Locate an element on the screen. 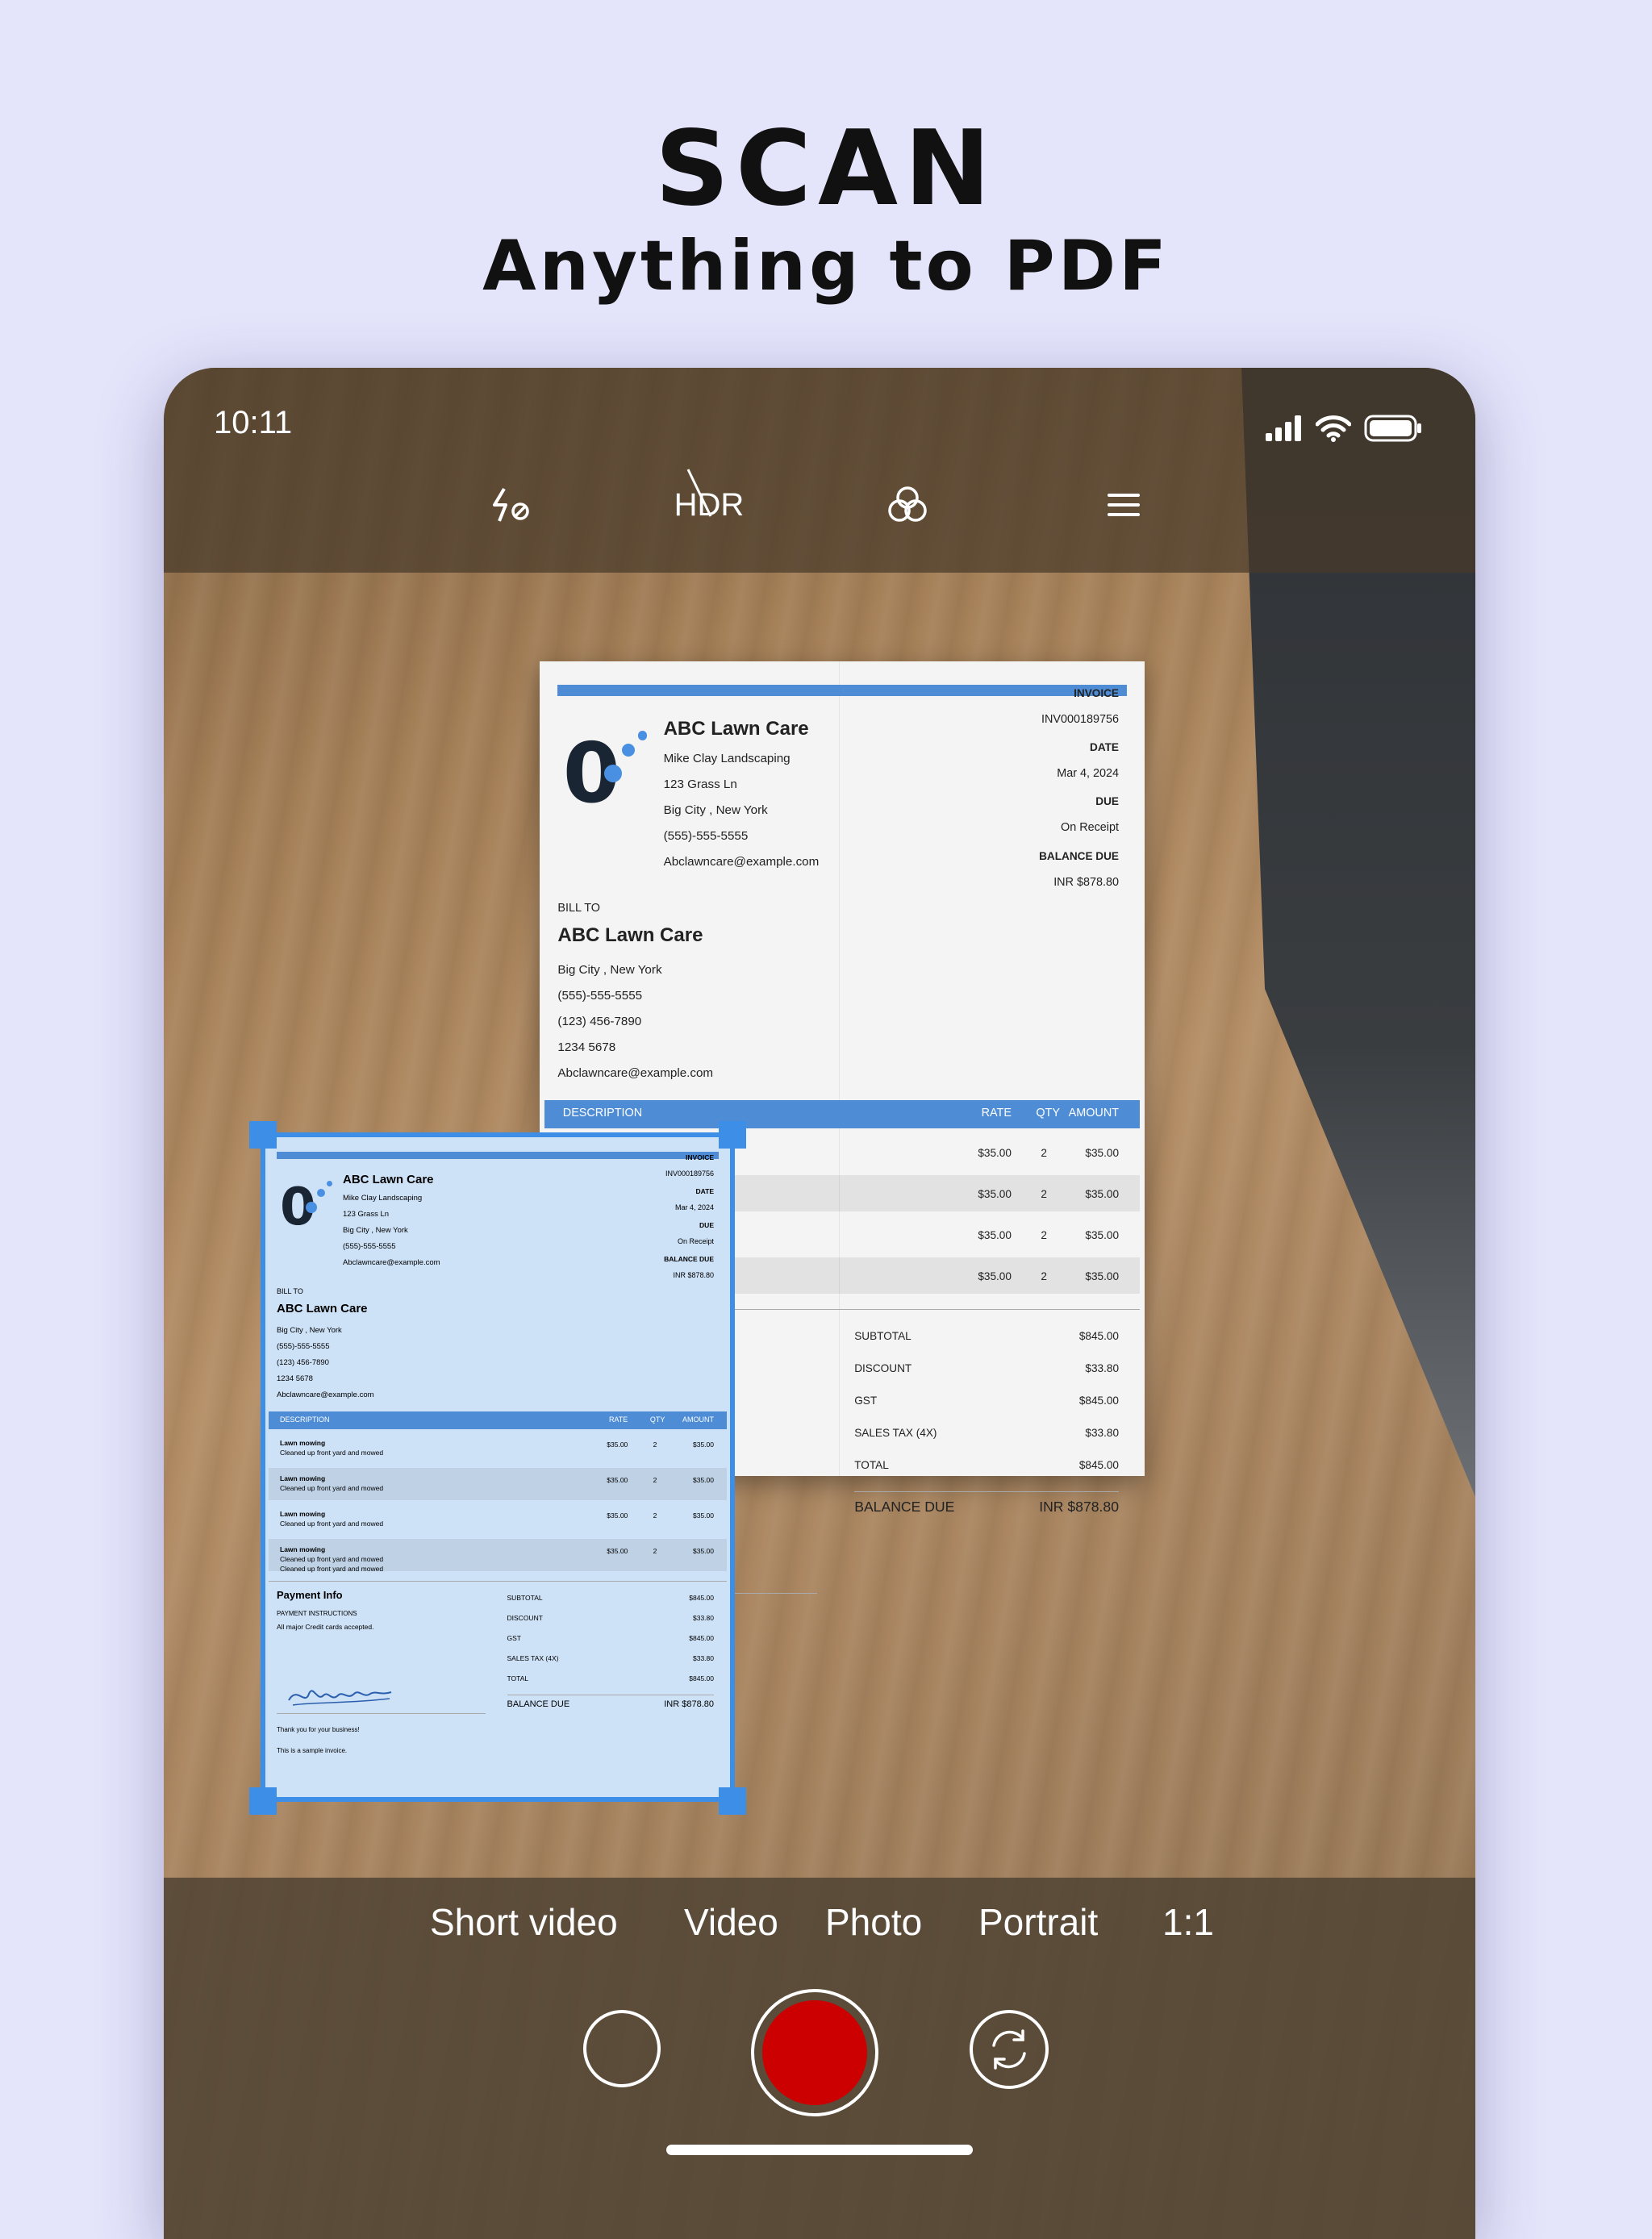 The image size is (1652, 2239). bill-to-line: Abclawncare@example.com is located at coordinates (325, 1395).